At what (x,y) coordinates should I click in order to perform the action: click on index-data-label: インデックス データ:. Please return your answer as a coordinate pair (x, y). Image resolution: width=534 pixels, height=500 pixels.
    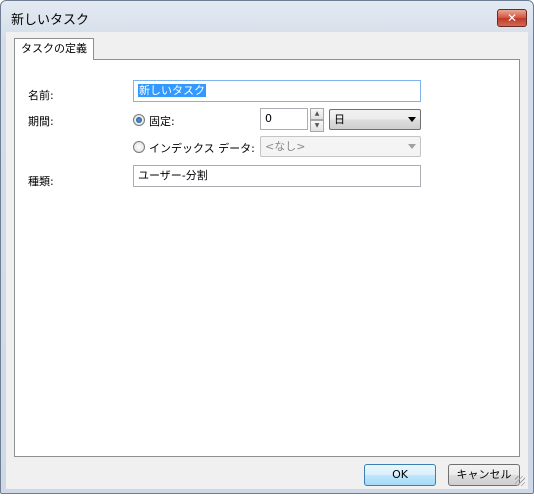
    Looking at the image, I should click on (202, 148).